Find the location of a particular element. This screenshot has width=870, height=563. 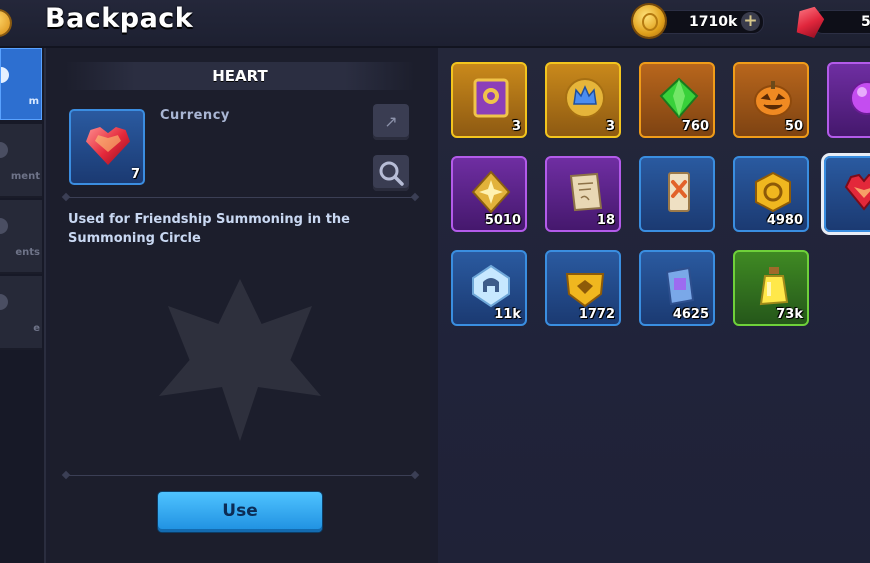

selected-item-quantity: 7 is located at coordinates (135, 174).